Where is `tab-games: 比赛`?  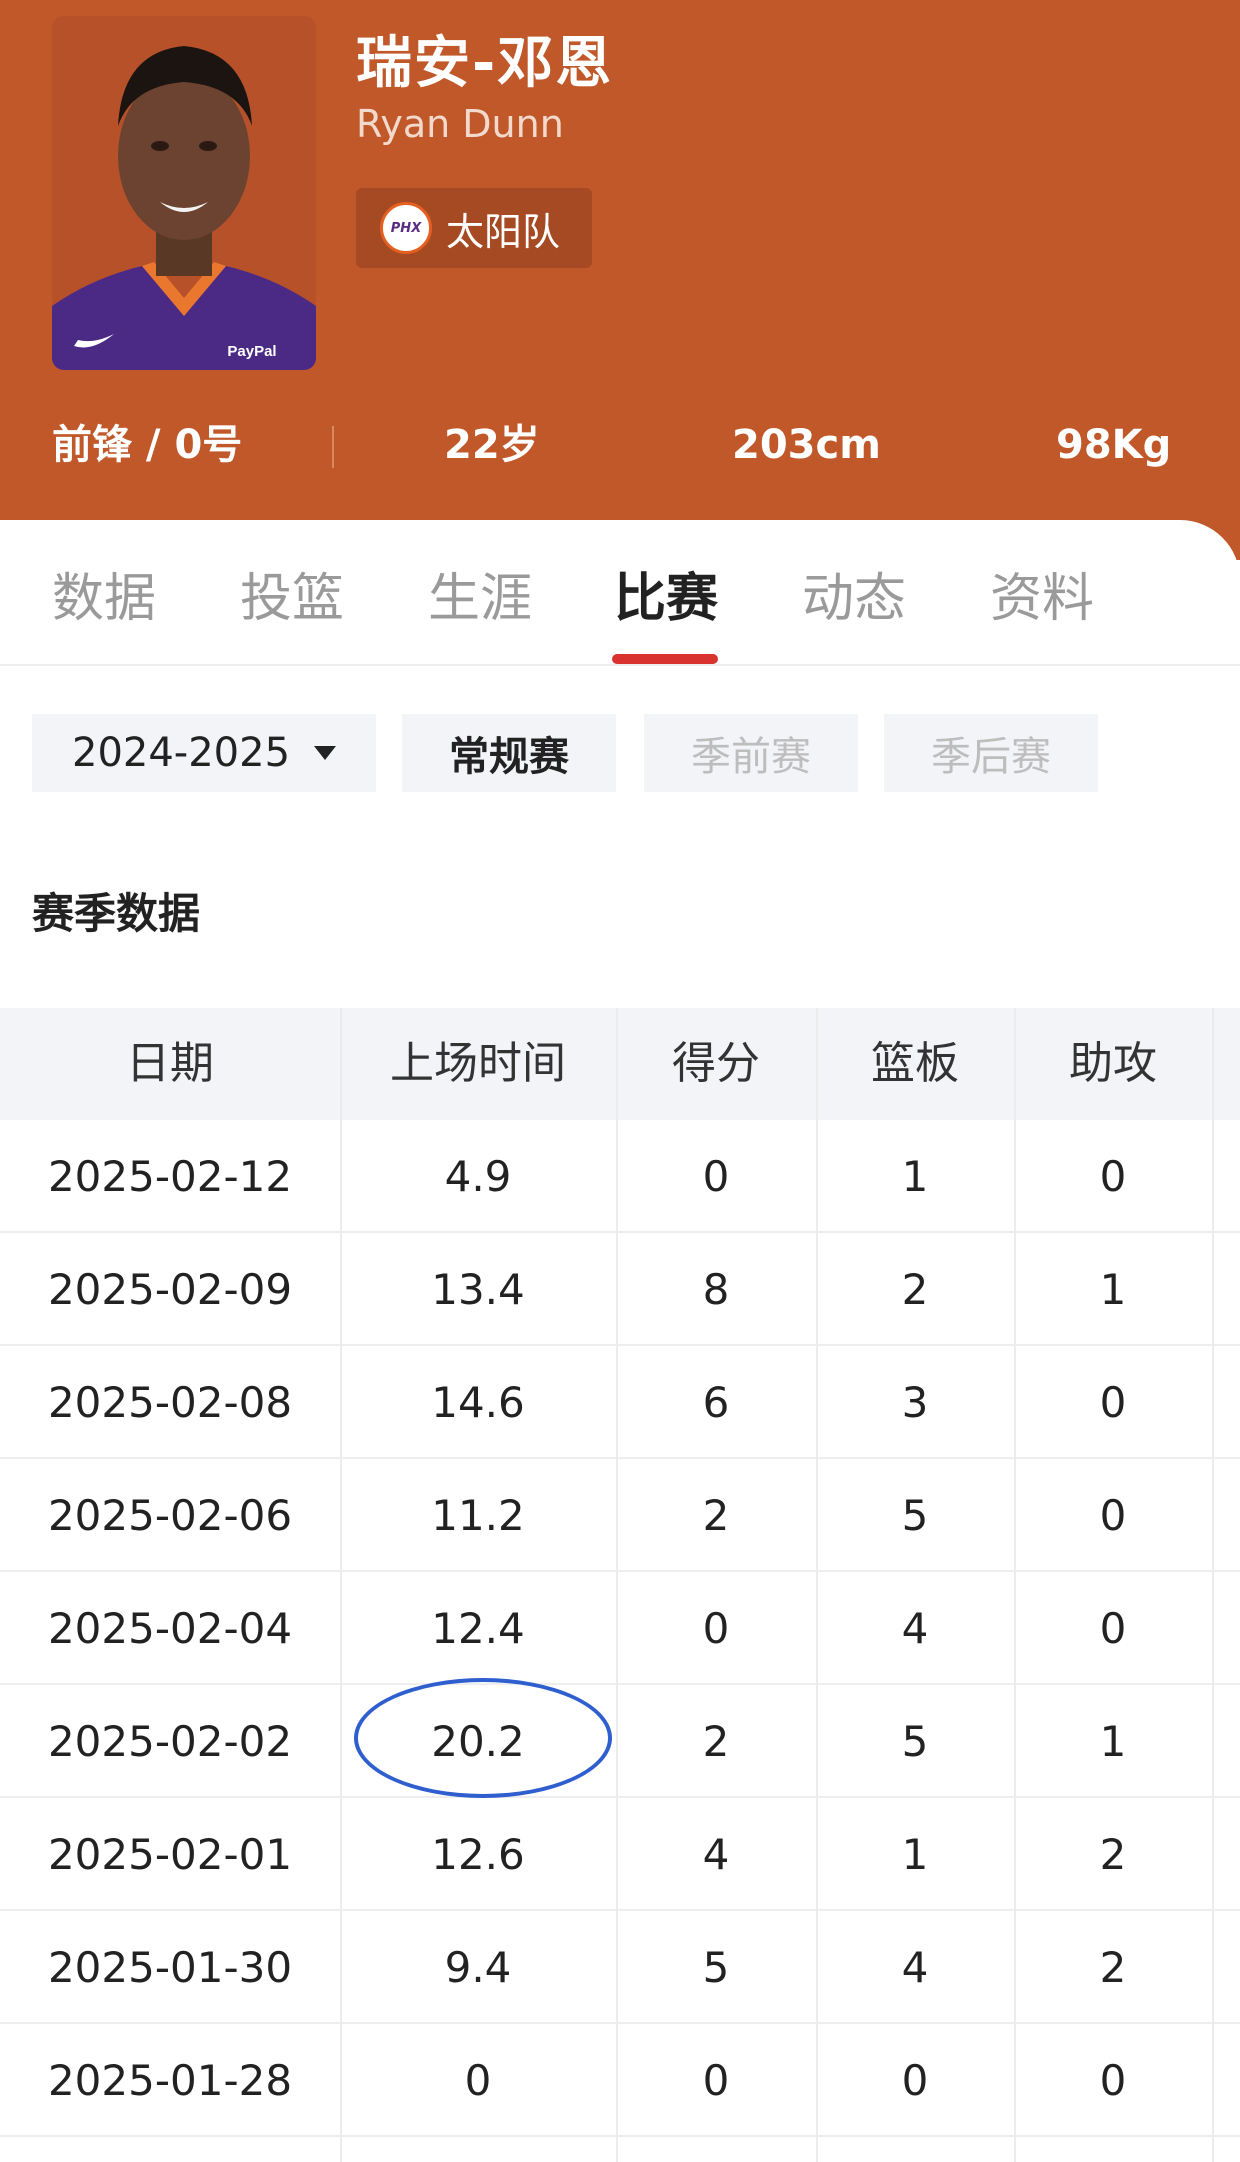 tab-games: 比赛 is located at coordinates (666, 593).